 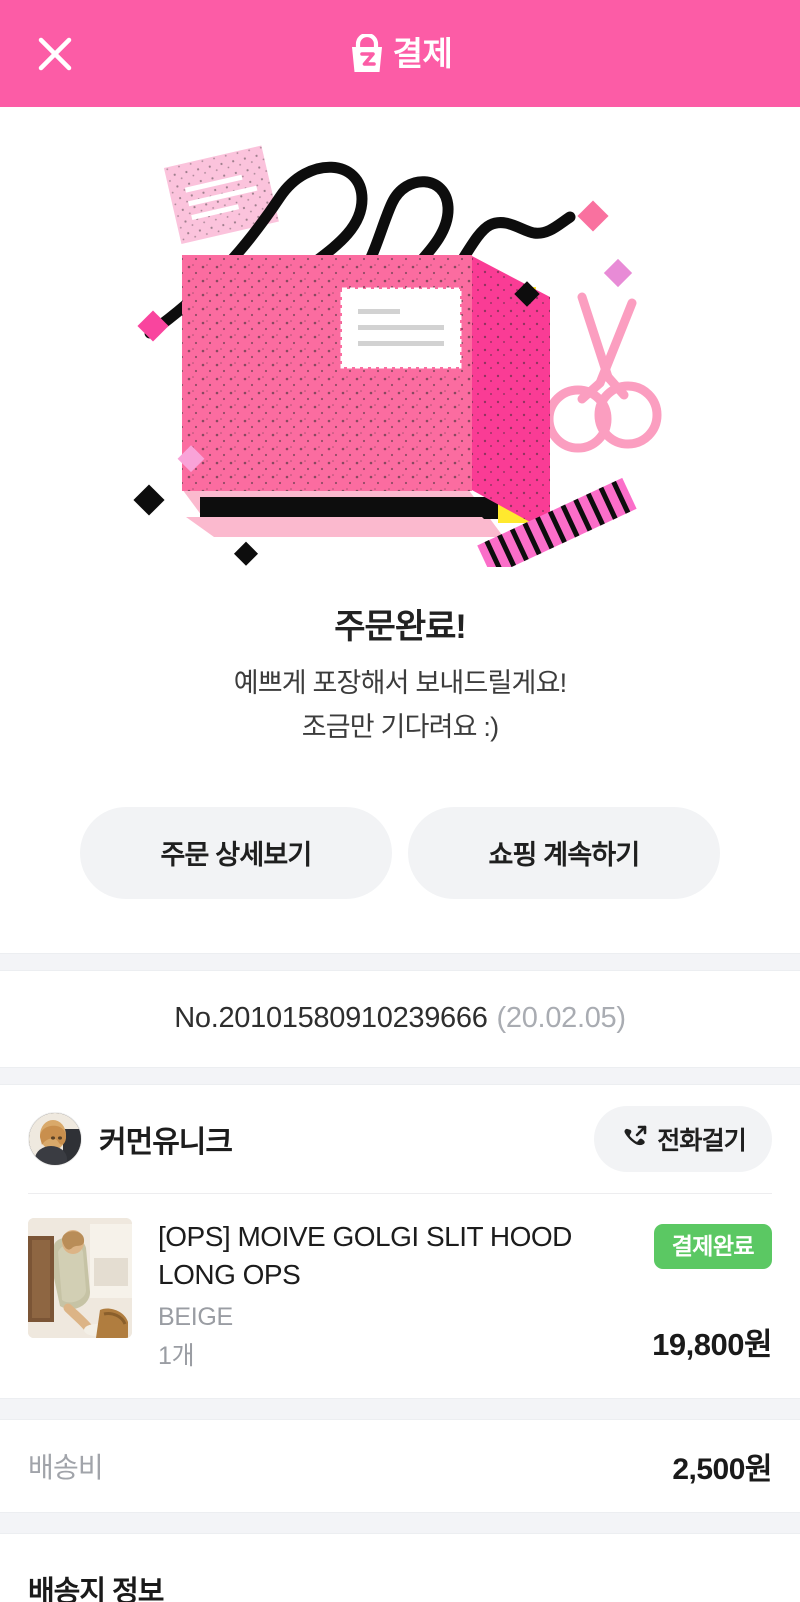 I want to click on shop-name: 커먼유니크, so click(x=166, y=1142).